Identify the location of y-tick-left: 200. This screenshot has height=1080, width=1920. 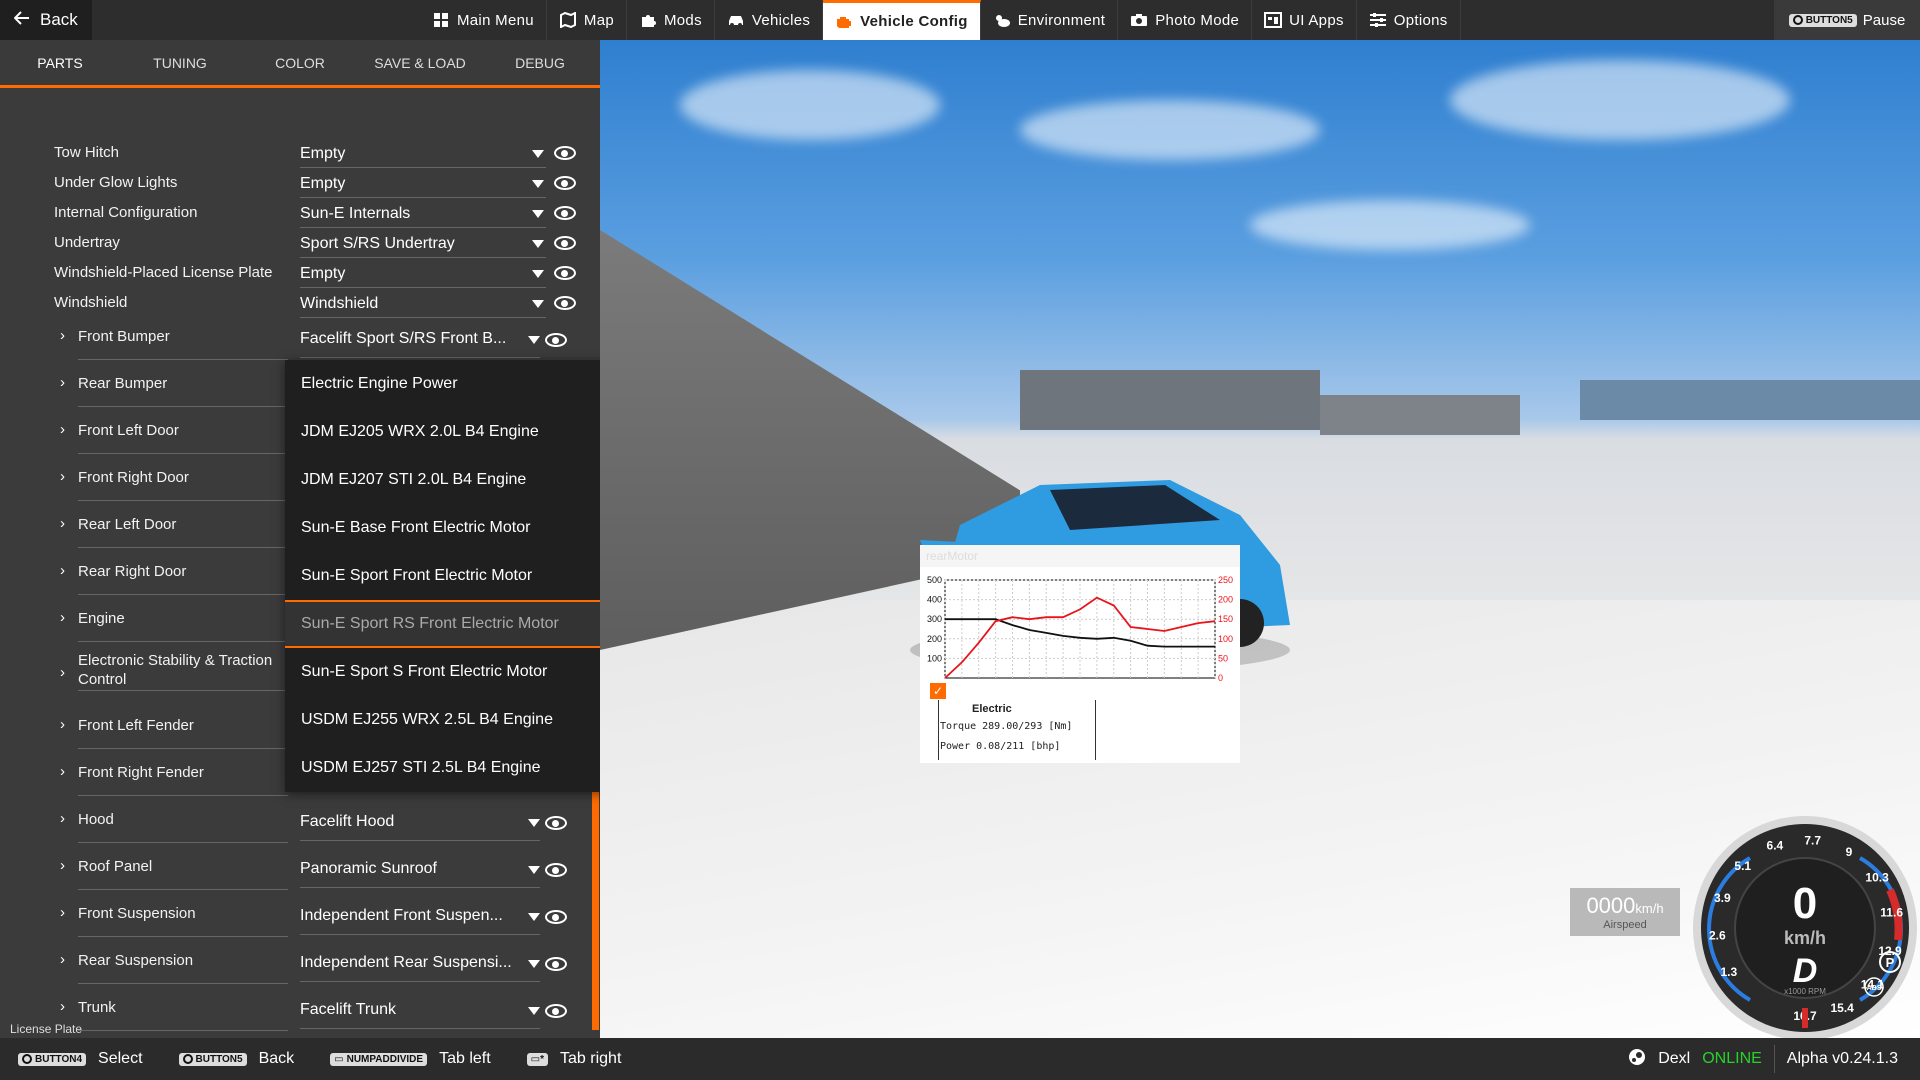
(934, 639).